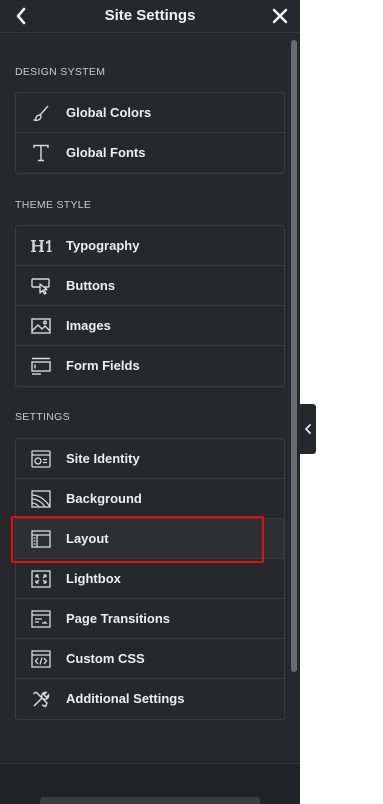 The height and width of the screenshot is (804, 383). Describe the element at coordinates (150, 539) in the screenshot. I see `menu-item-layout: Layout` at that location.